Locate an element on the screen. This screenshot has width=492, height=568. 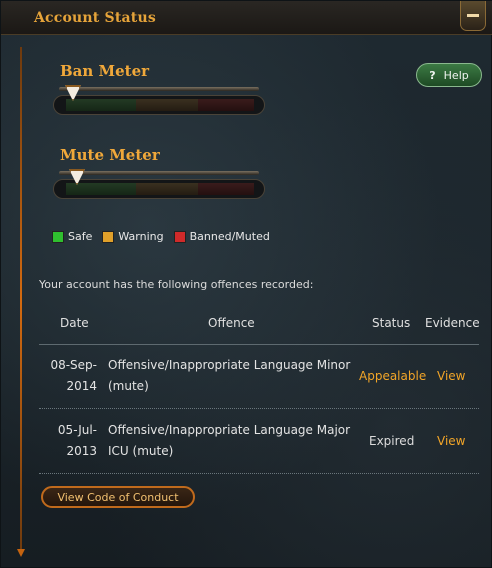
code-of-conduct-label: View Code of Conduct is located at coordinates (118, 497).